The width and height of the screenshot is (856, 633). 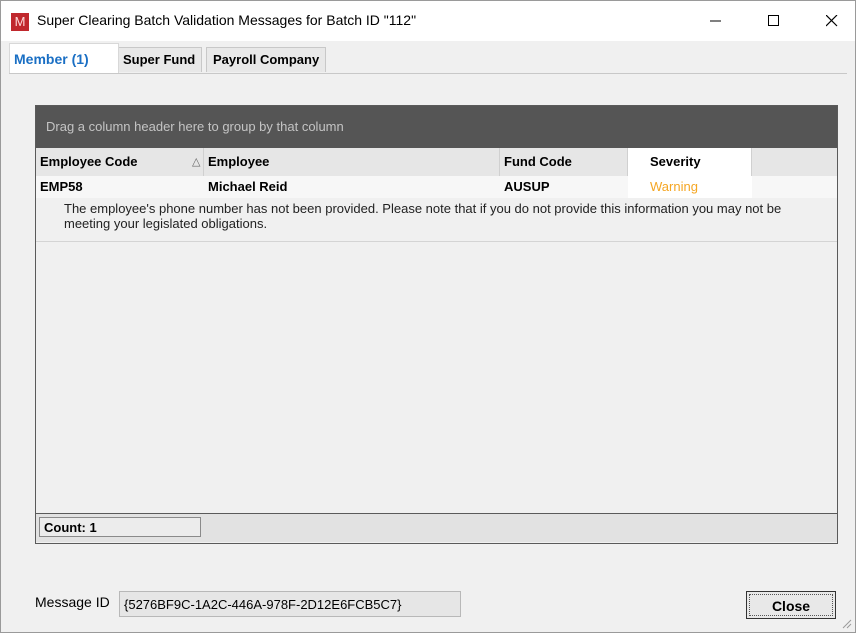 I want to click on sort-ascending-icon: △, so click(x=196, y=162).